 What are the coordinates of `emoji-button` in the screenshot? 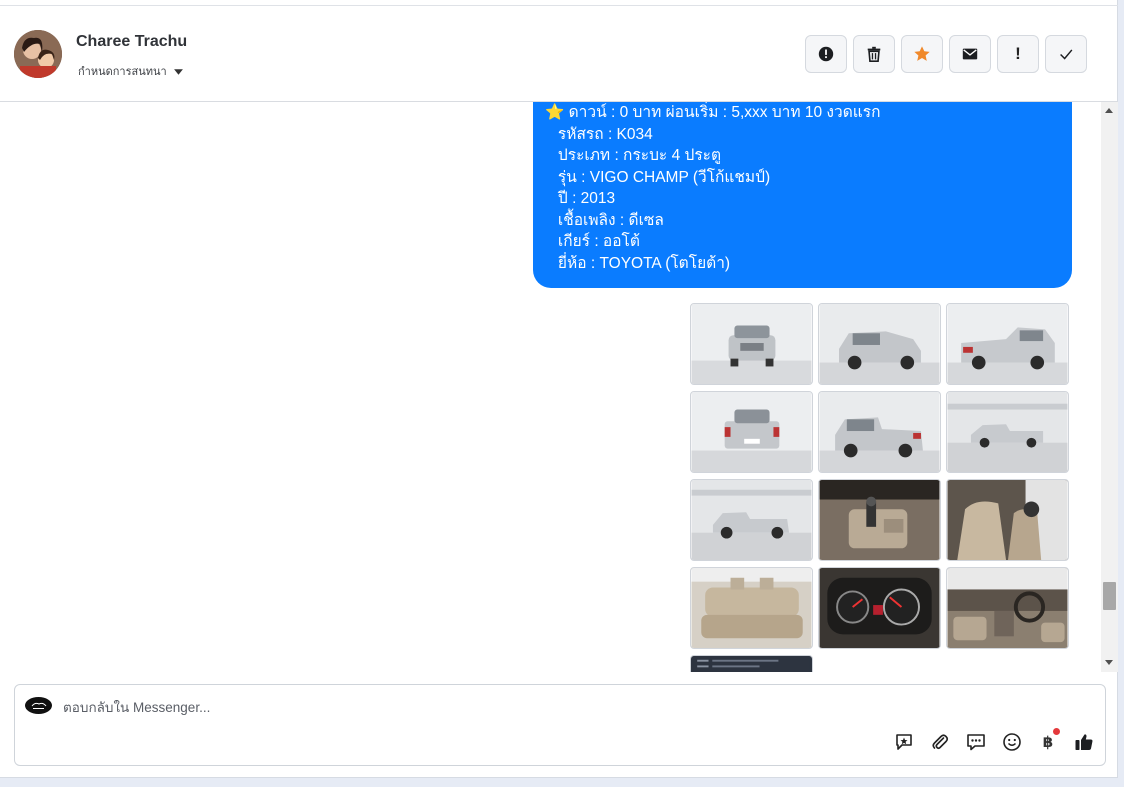 It's located at (1012, 742).